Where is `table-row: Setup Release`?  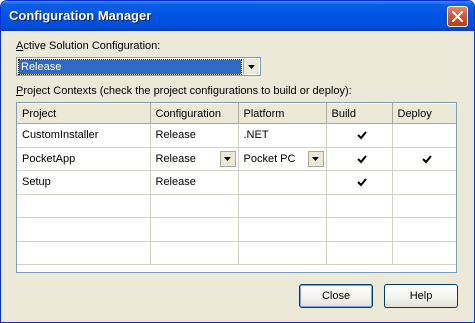 table-row: Setup Release is located at coordinates (236, 182).